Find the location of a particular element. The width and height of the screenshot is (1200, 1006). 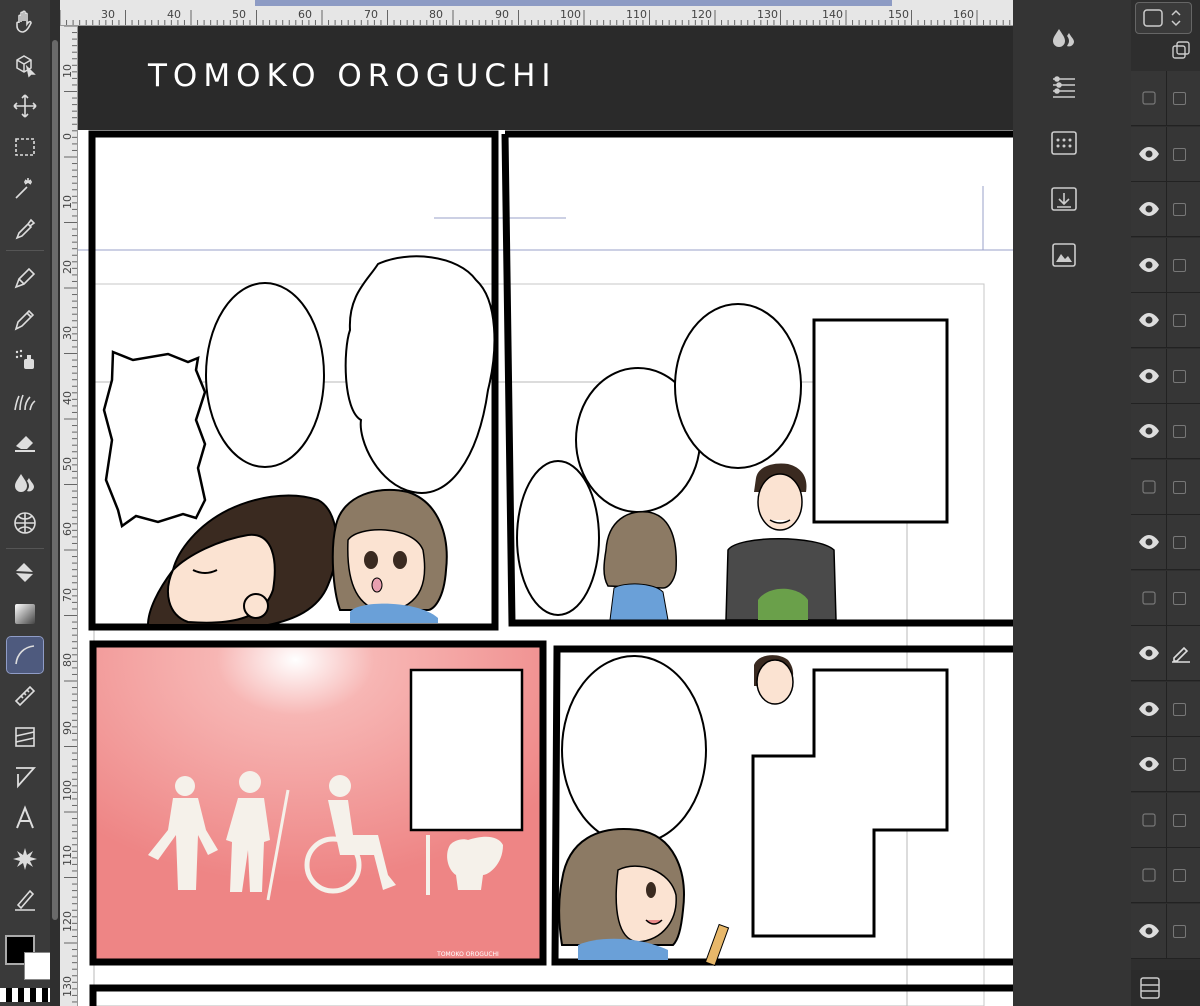

object-icon is located at coordinates (25, 65).